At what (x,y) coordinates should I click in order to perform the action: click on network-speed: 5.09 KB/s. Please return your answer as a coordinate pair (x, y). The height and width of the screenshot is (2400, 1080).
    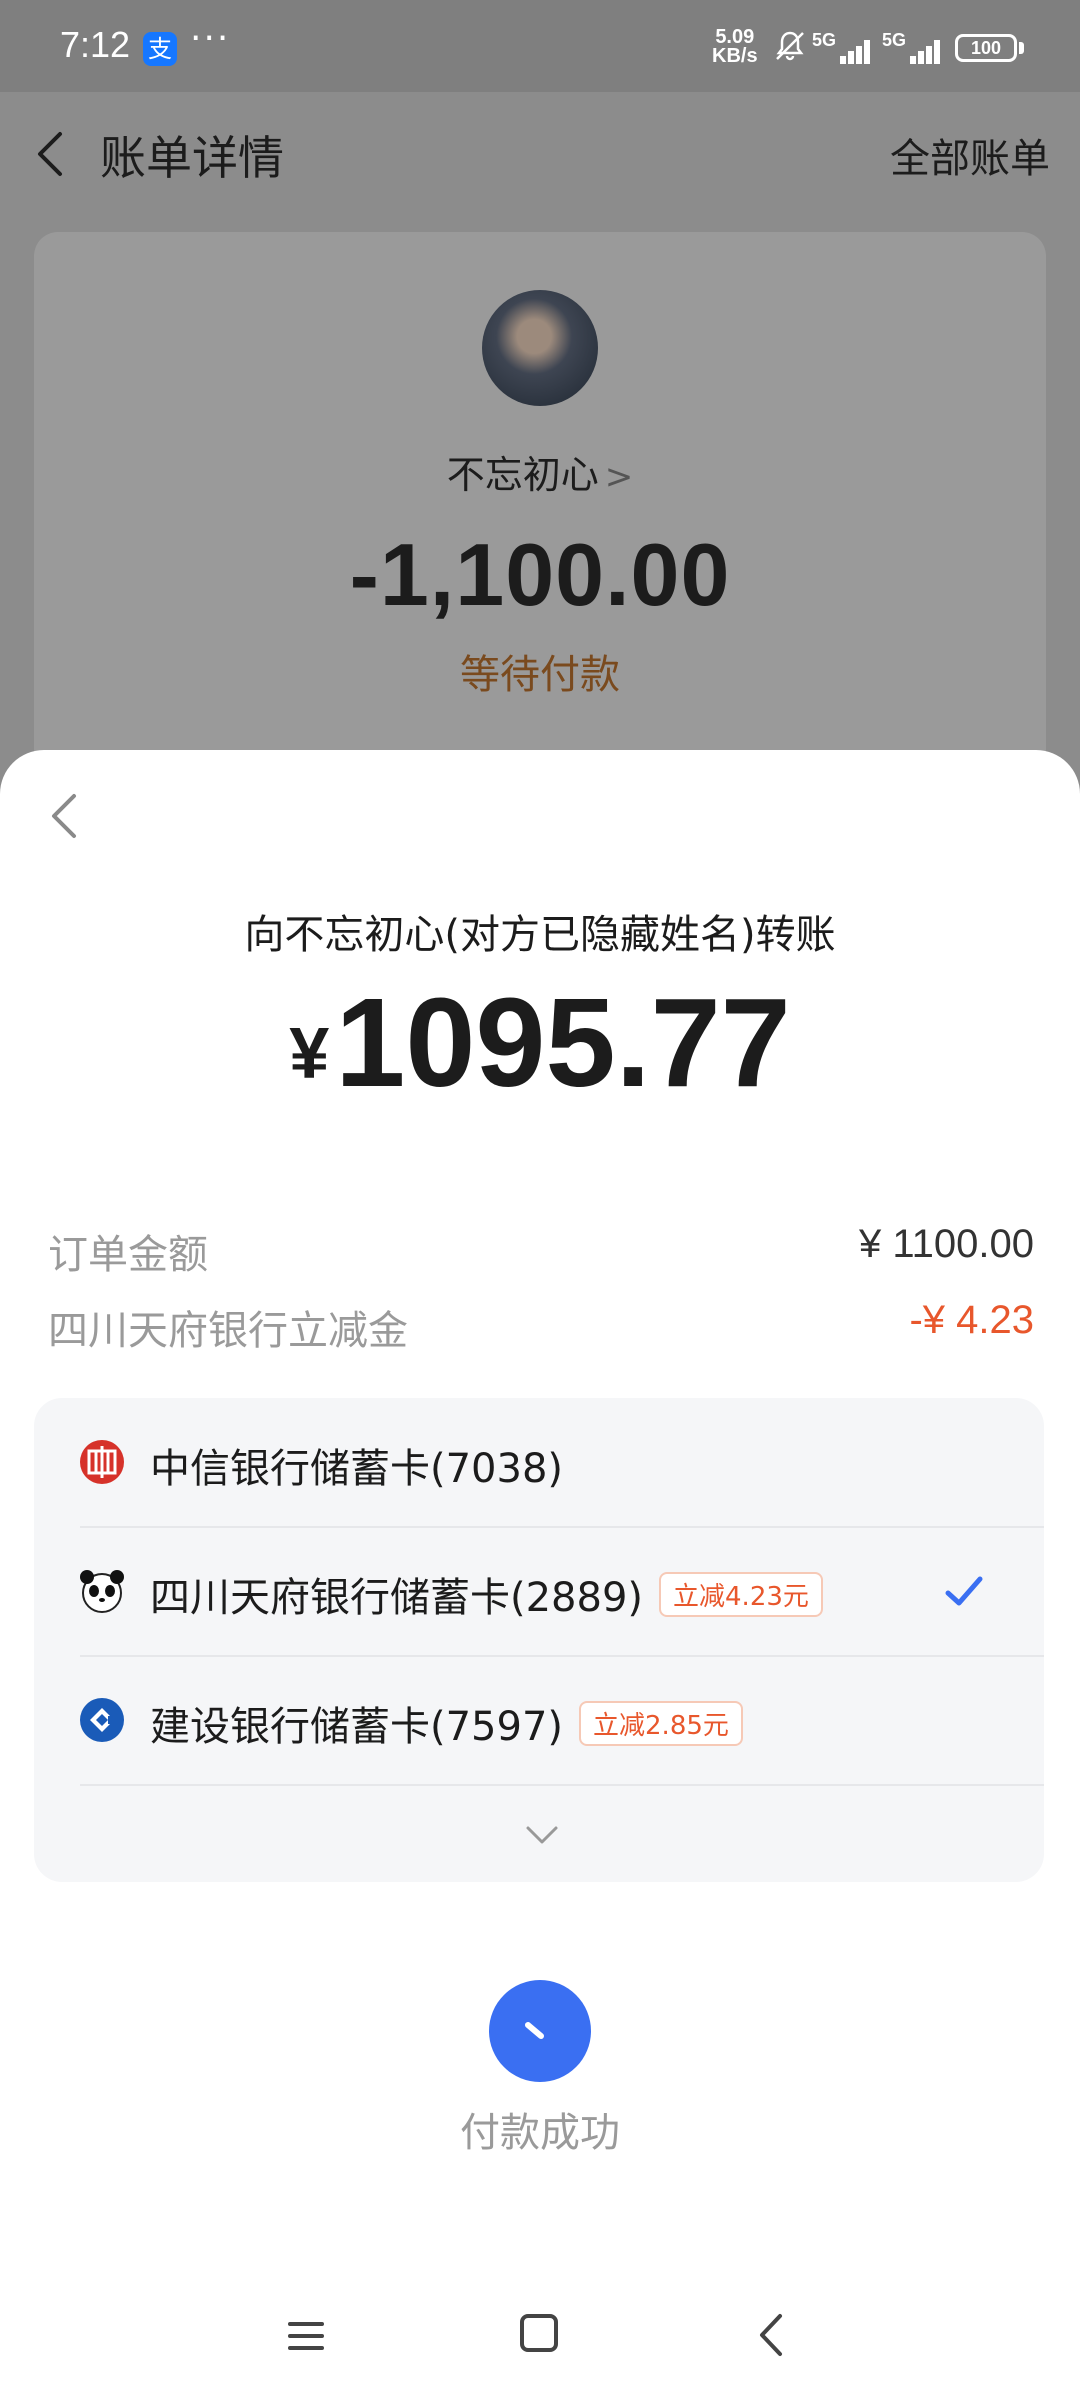
    Looking at the image, I should click on (735, 46).